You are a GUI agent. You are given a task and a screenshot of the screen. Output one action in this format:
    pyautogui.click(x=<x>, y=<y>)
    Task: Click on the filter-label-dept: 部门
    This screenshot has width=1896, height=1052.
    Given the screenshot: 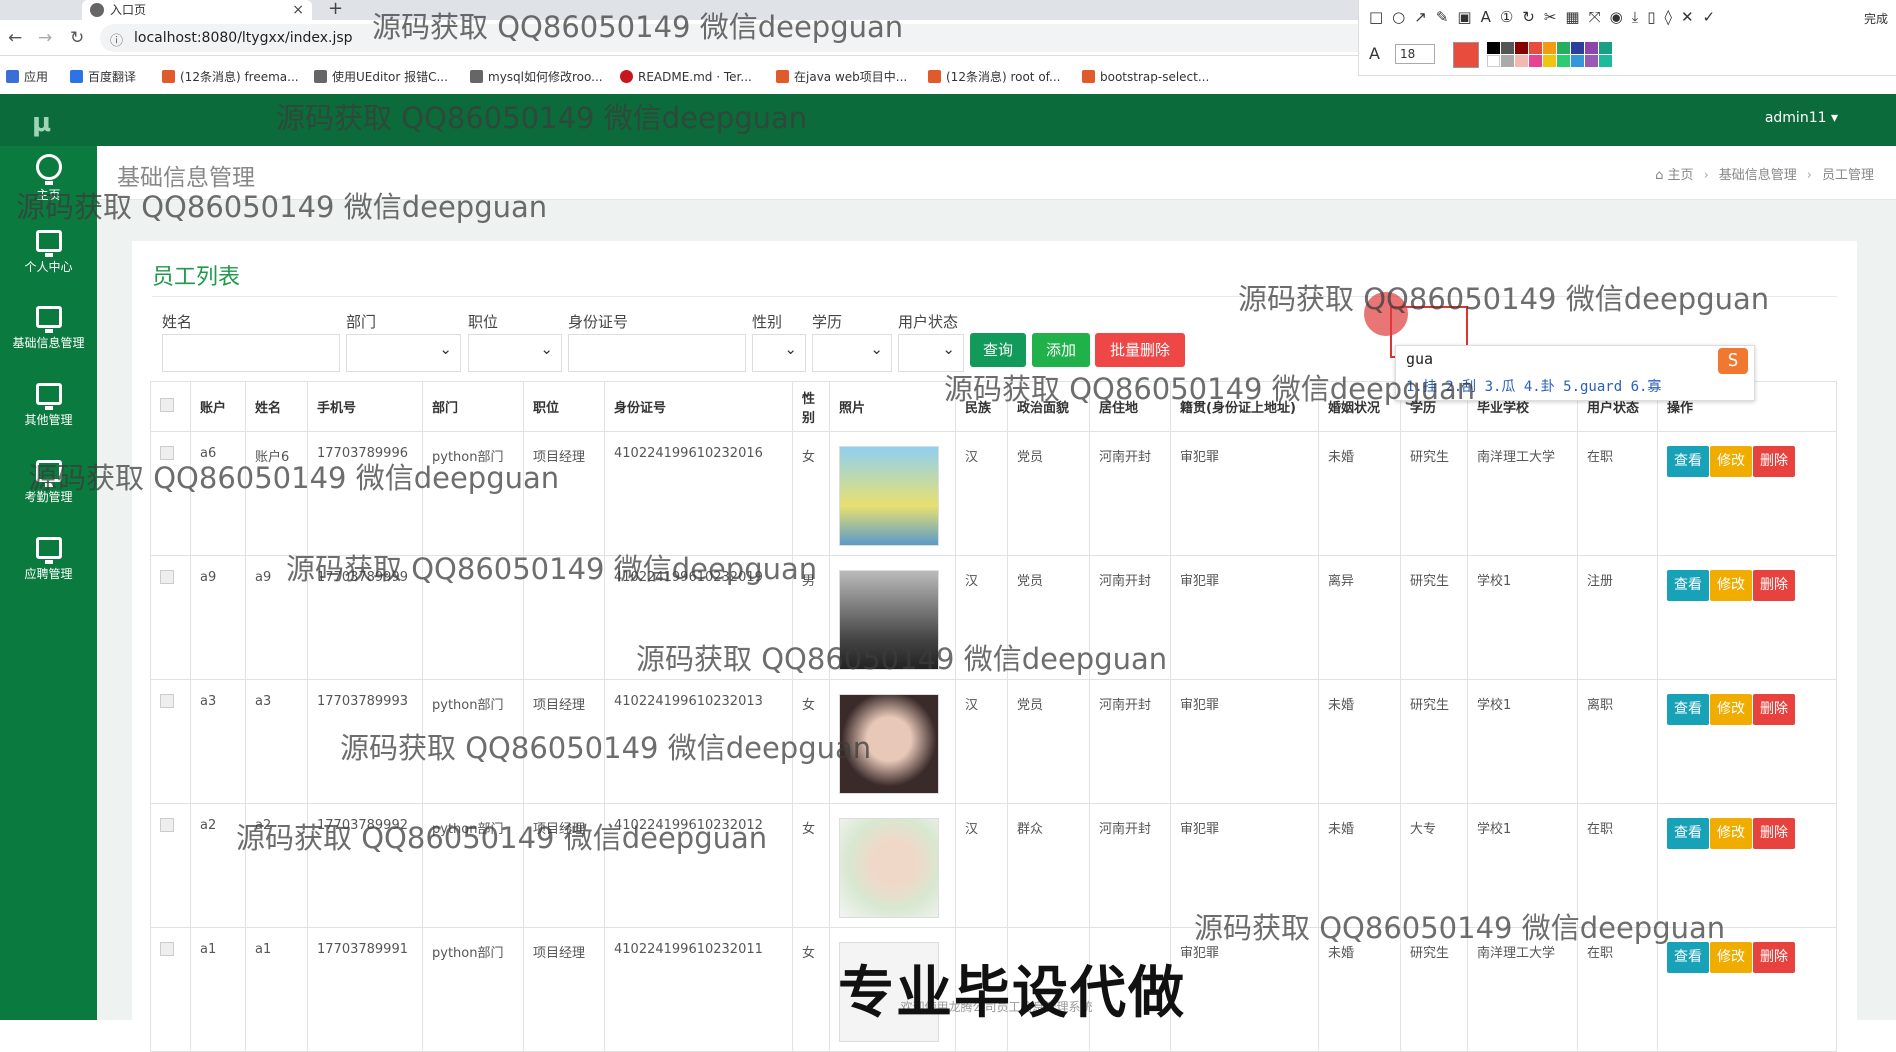 What is the action you would take?
    pyautogui.click(x=361, y=322)
    